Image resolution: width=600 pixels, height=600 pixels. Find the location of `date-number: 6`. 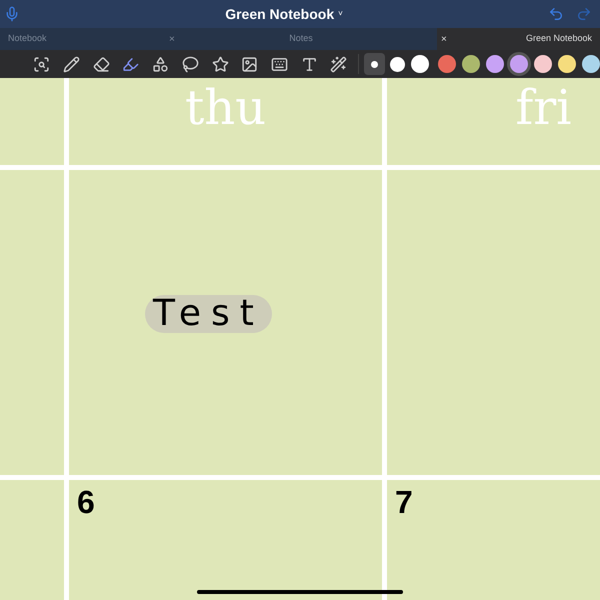

date-number: 6 is located at coordinates (86, 502).